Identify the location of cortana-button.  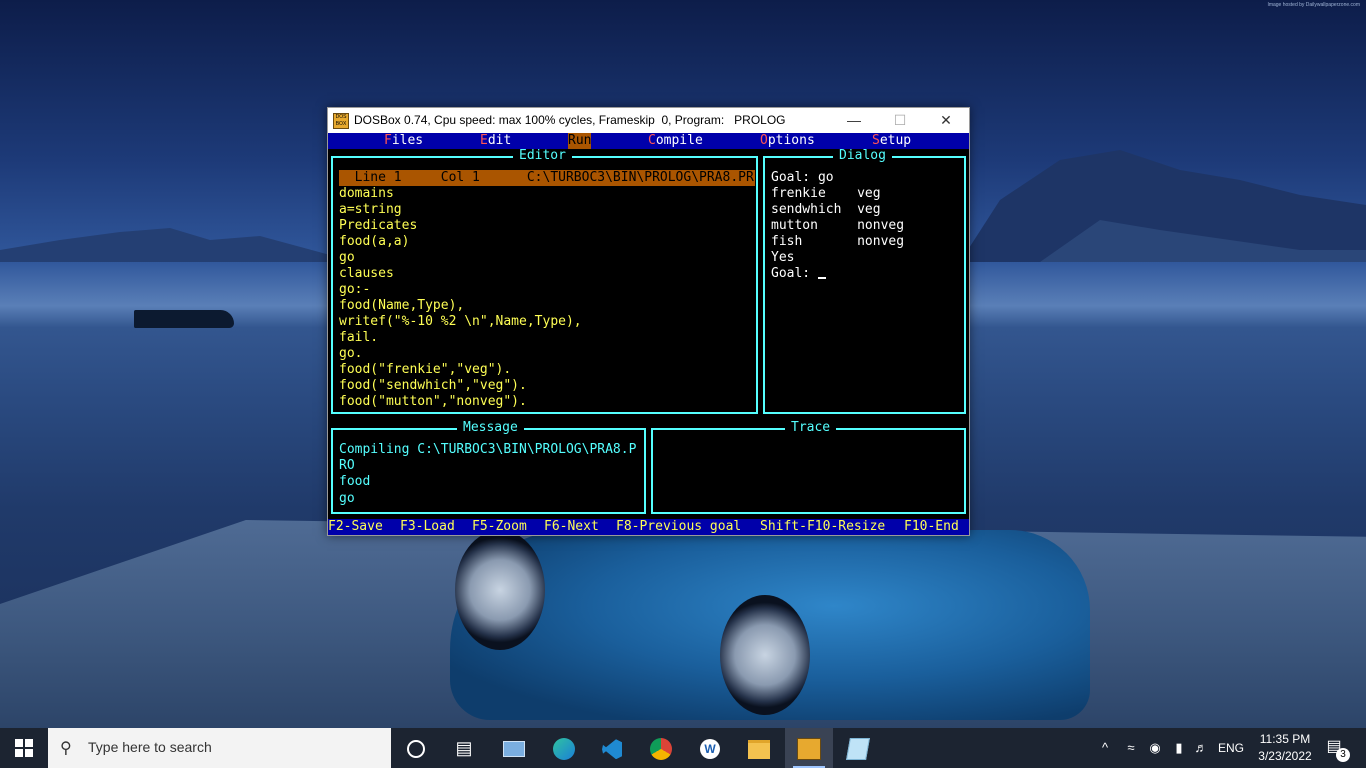
(416, 748).